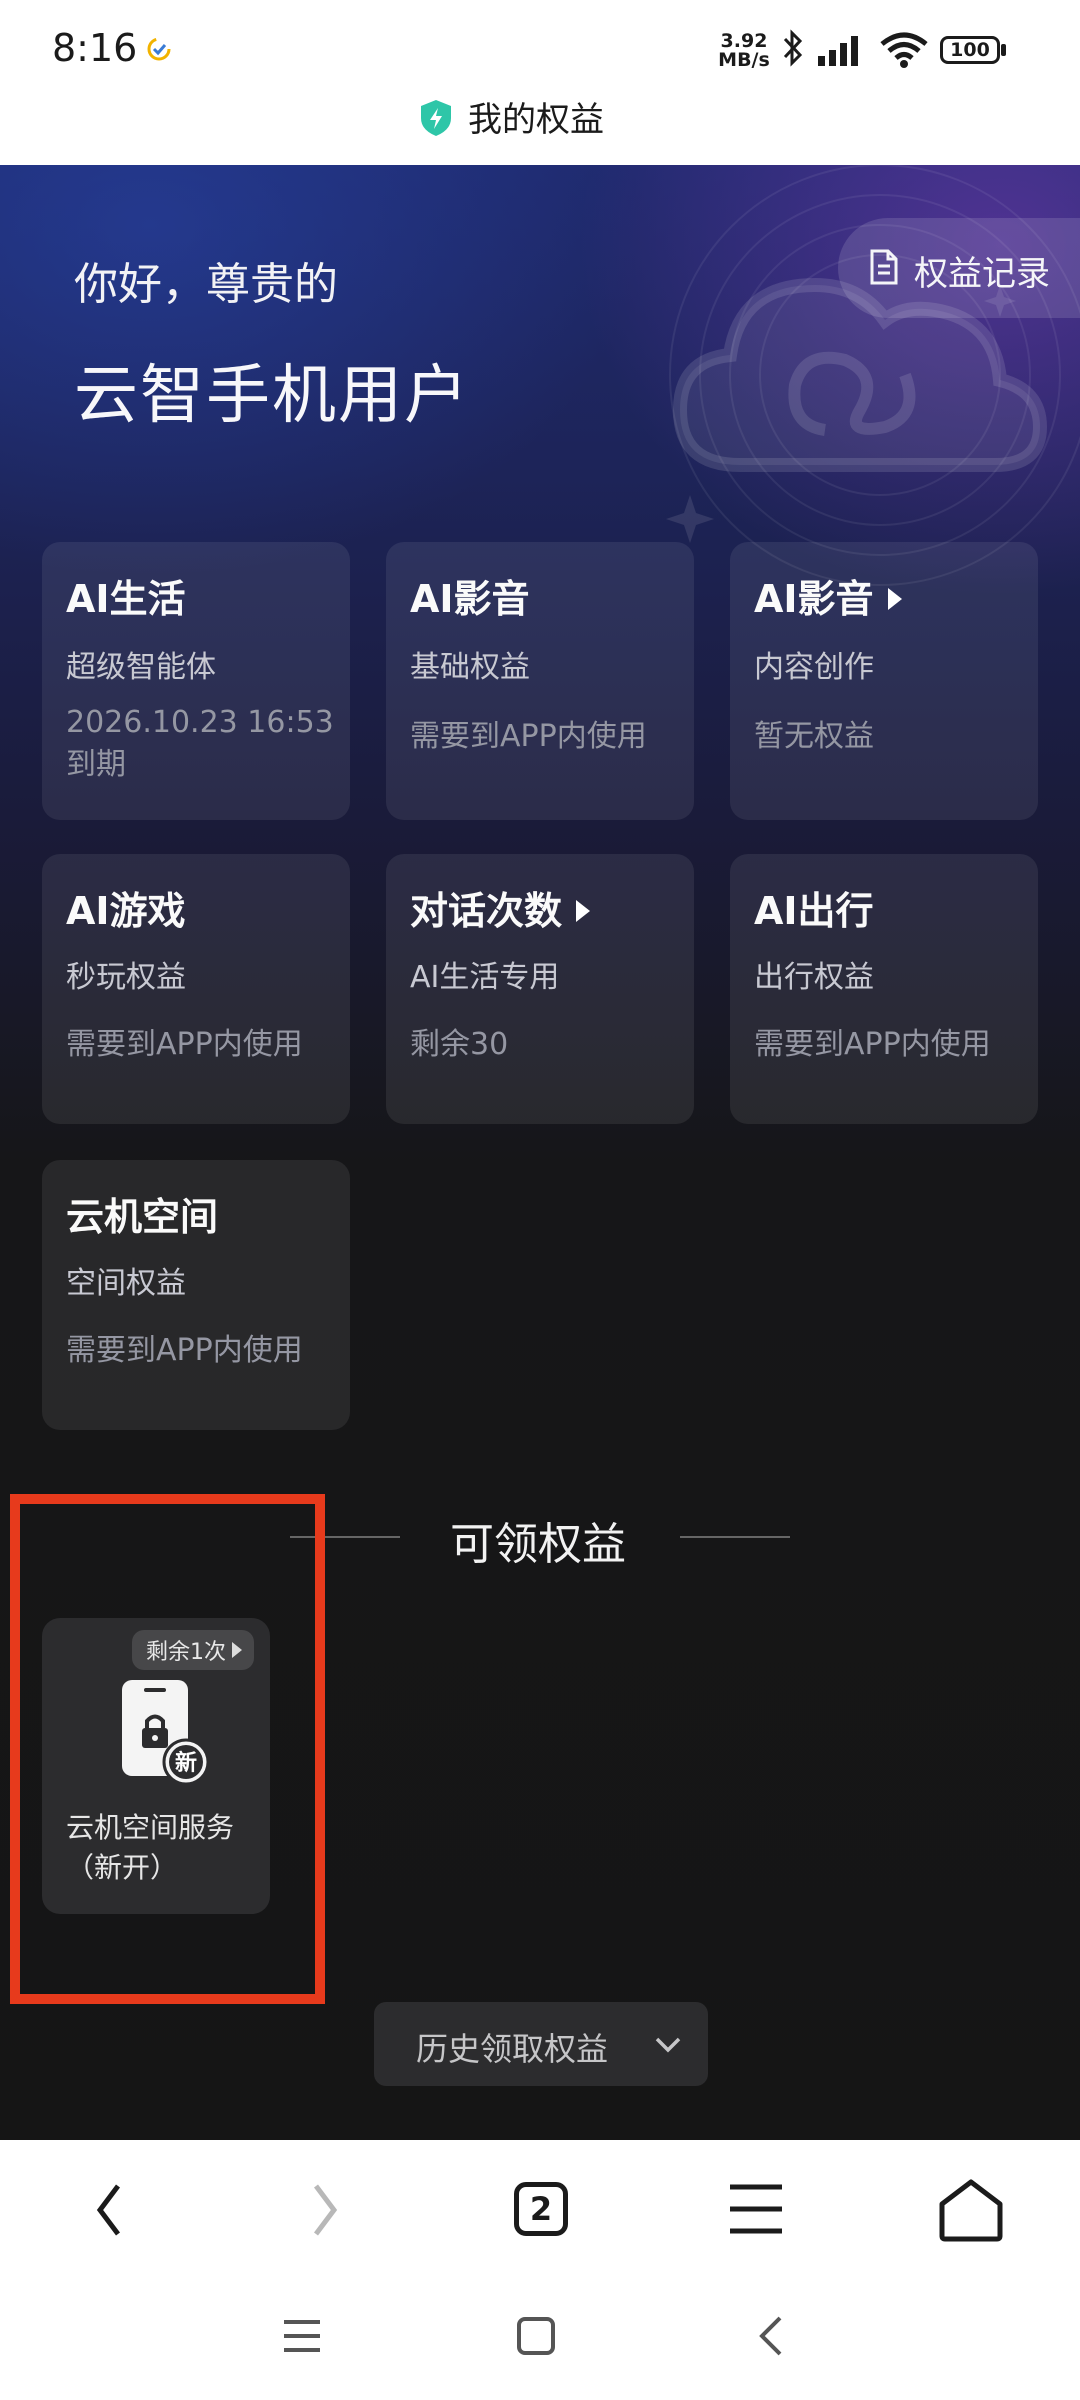 The height and width of the screenshot is (2400, 1080). I want to click on sync-check-icon, so click(159, 49).